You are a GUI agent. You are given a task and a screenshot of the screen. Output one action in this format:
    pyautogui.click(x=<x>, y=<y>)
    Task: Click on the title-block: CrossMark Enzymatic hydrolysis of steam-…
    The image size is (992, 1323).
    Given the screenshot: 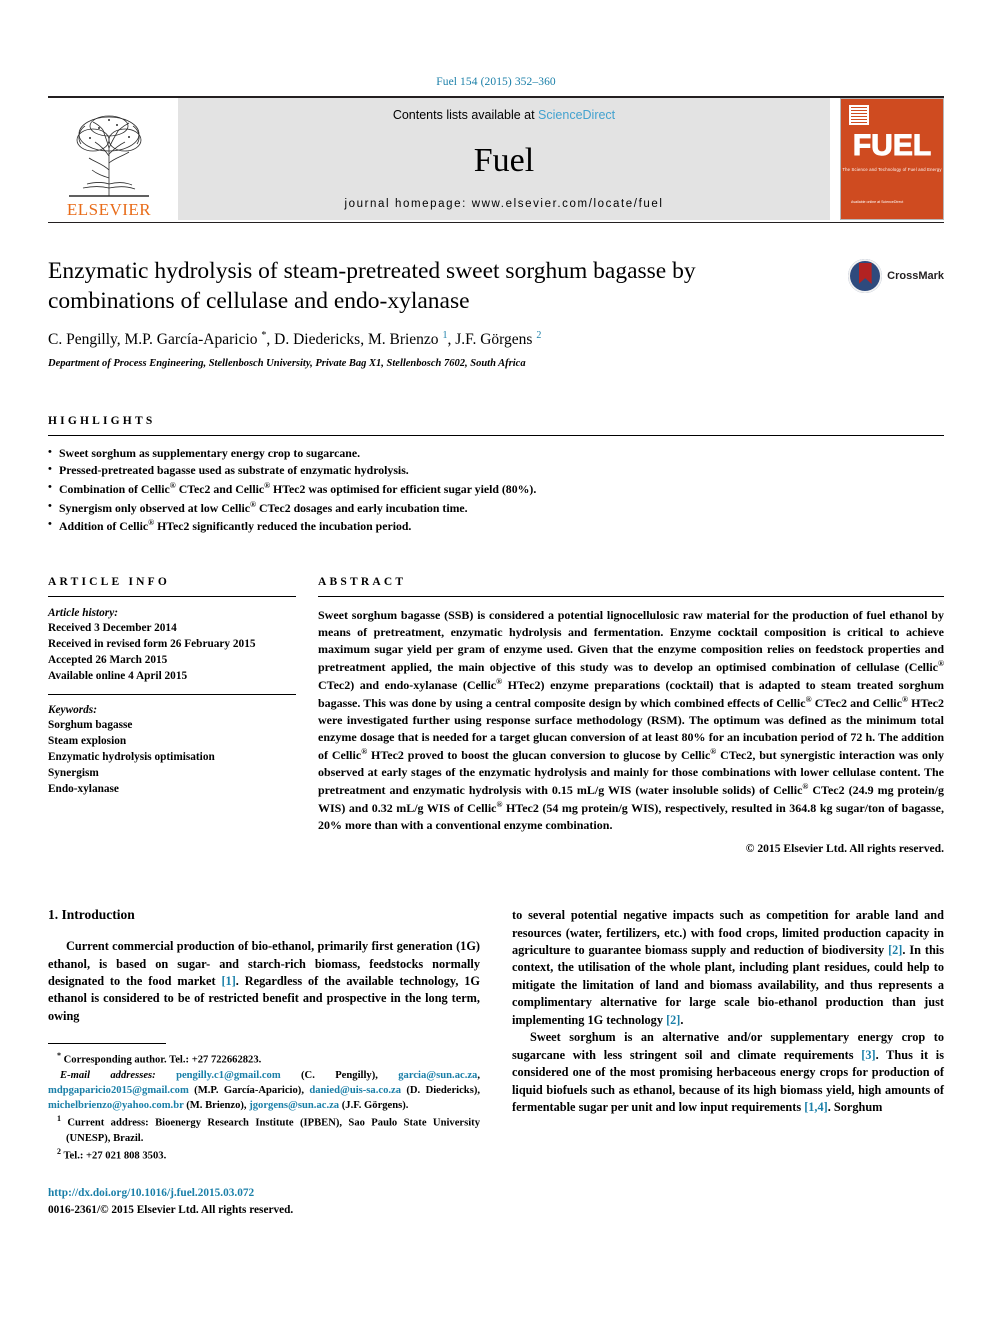 What is the action you would take?
    pyautogui.click(x=496, y=313)
    